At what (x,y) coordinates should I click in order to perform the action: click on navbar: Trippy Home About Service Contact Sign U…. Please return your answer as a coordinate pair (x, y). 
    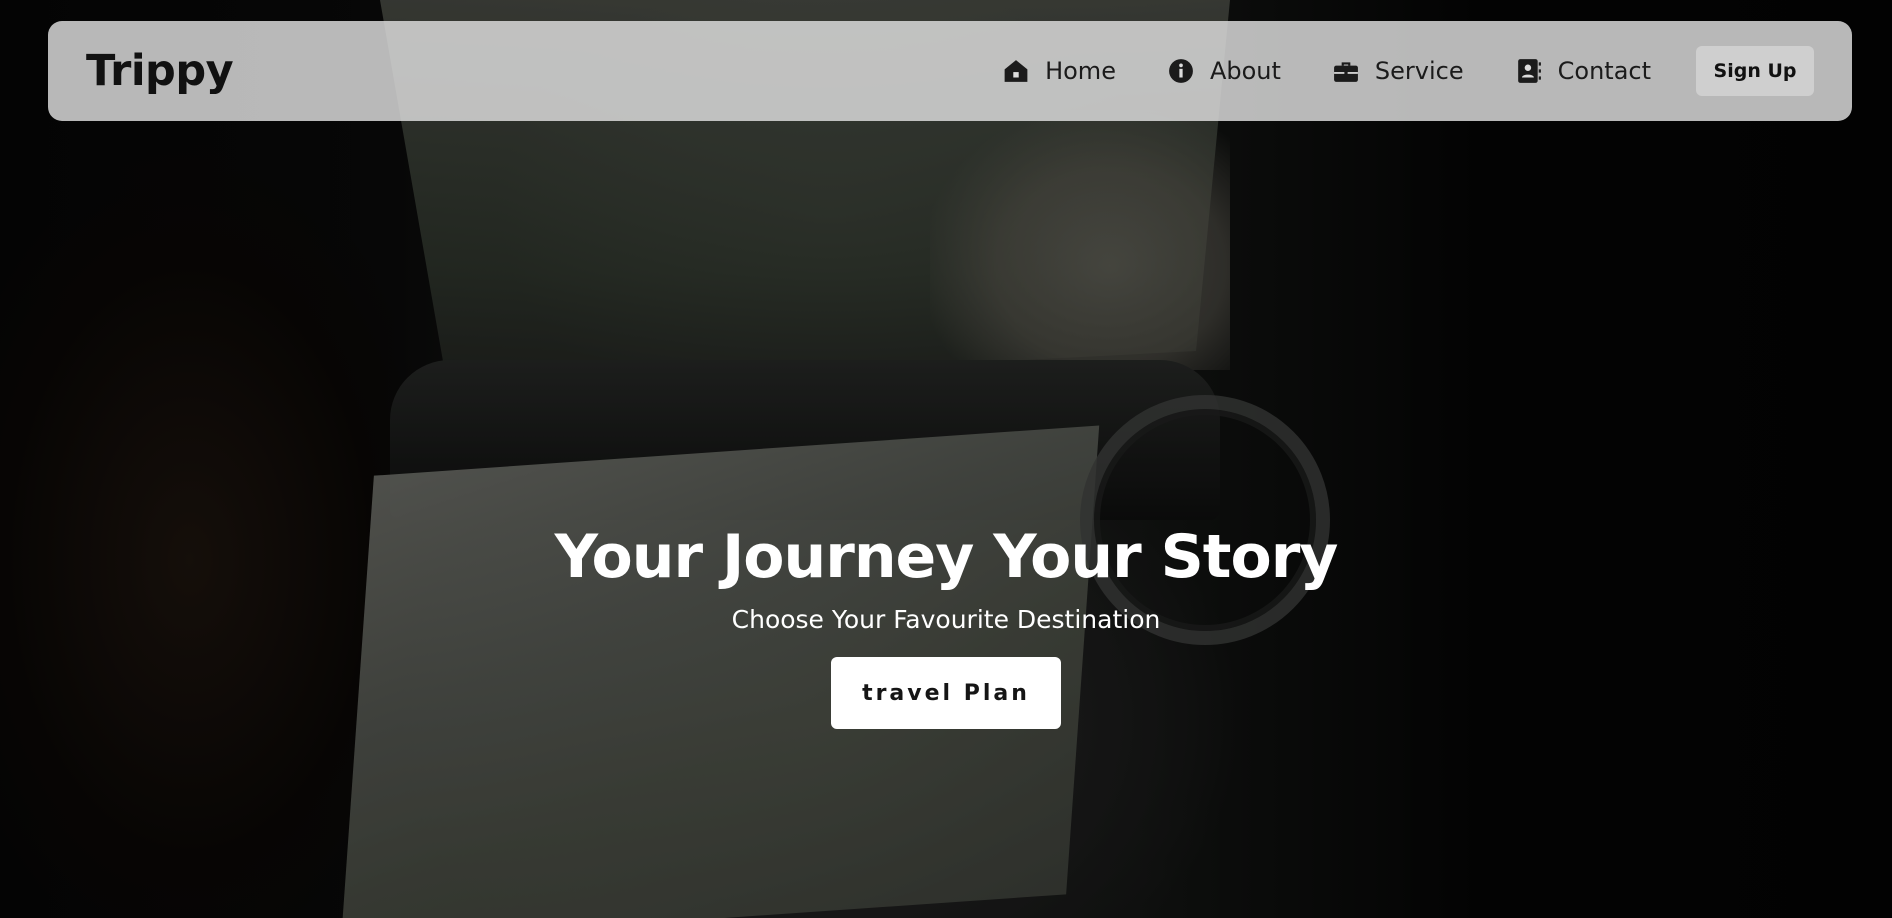
    Looking at the image, I should click on (950, 71).